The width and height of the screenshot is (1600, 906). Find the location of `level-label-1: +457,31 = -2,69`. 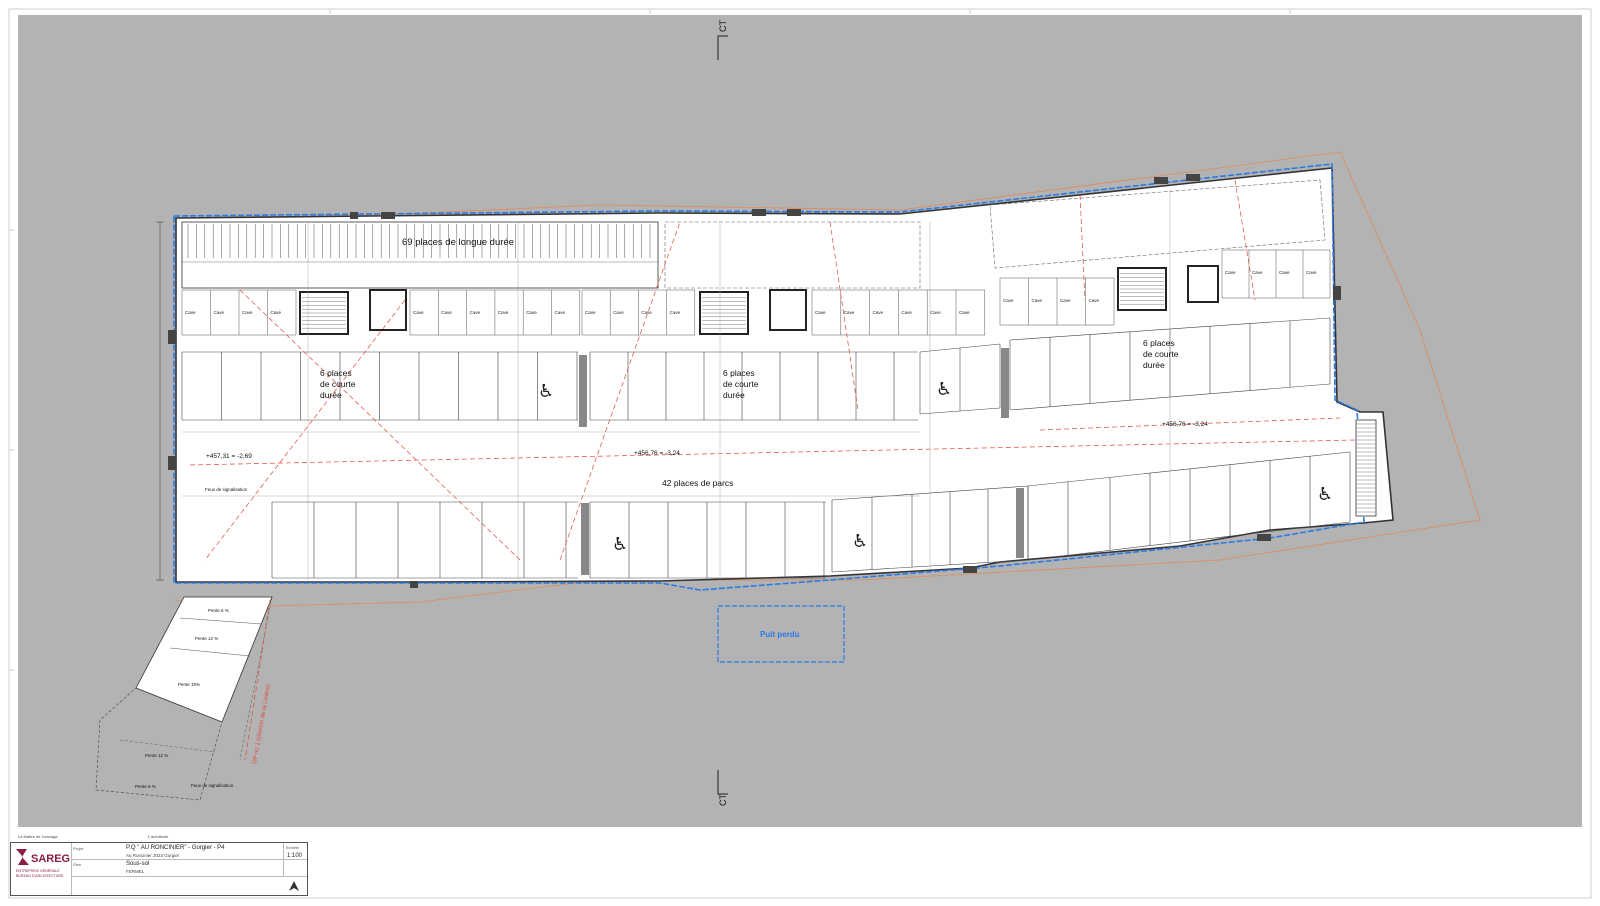

level-label-1: +457,31 = -2,69 is located at coordinates (229, 456).